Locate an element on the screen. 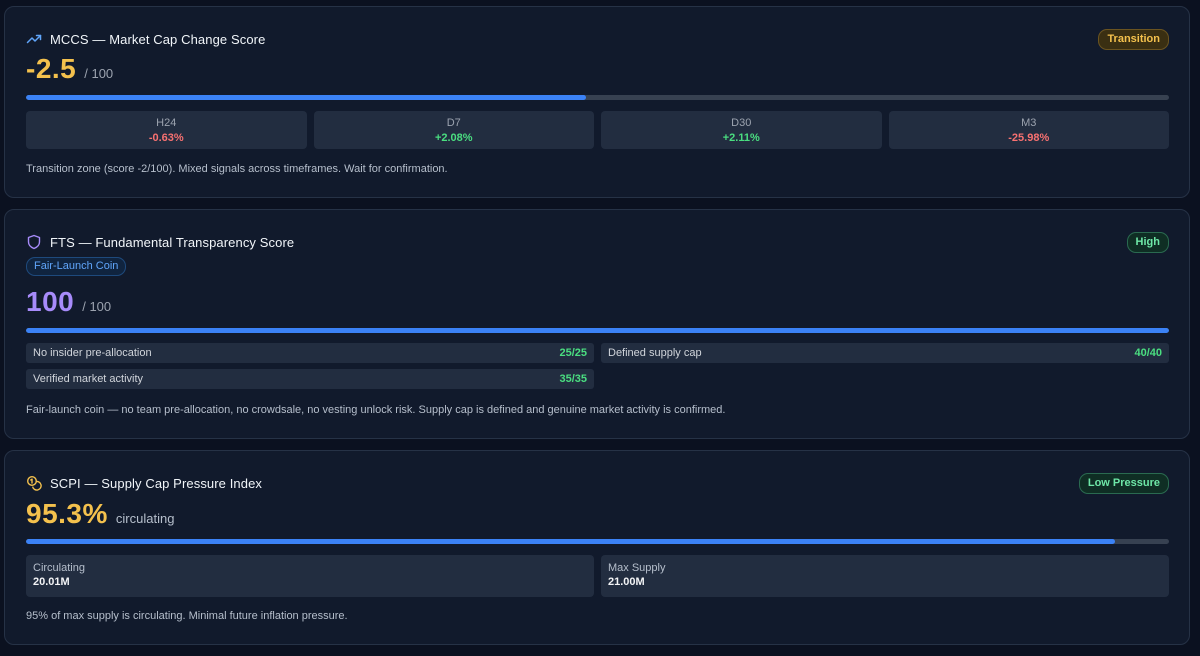 Image resolution: width=1200 pixels, height=656 pixels. fts-score-value: 100 is located at coordinates (50, 301).